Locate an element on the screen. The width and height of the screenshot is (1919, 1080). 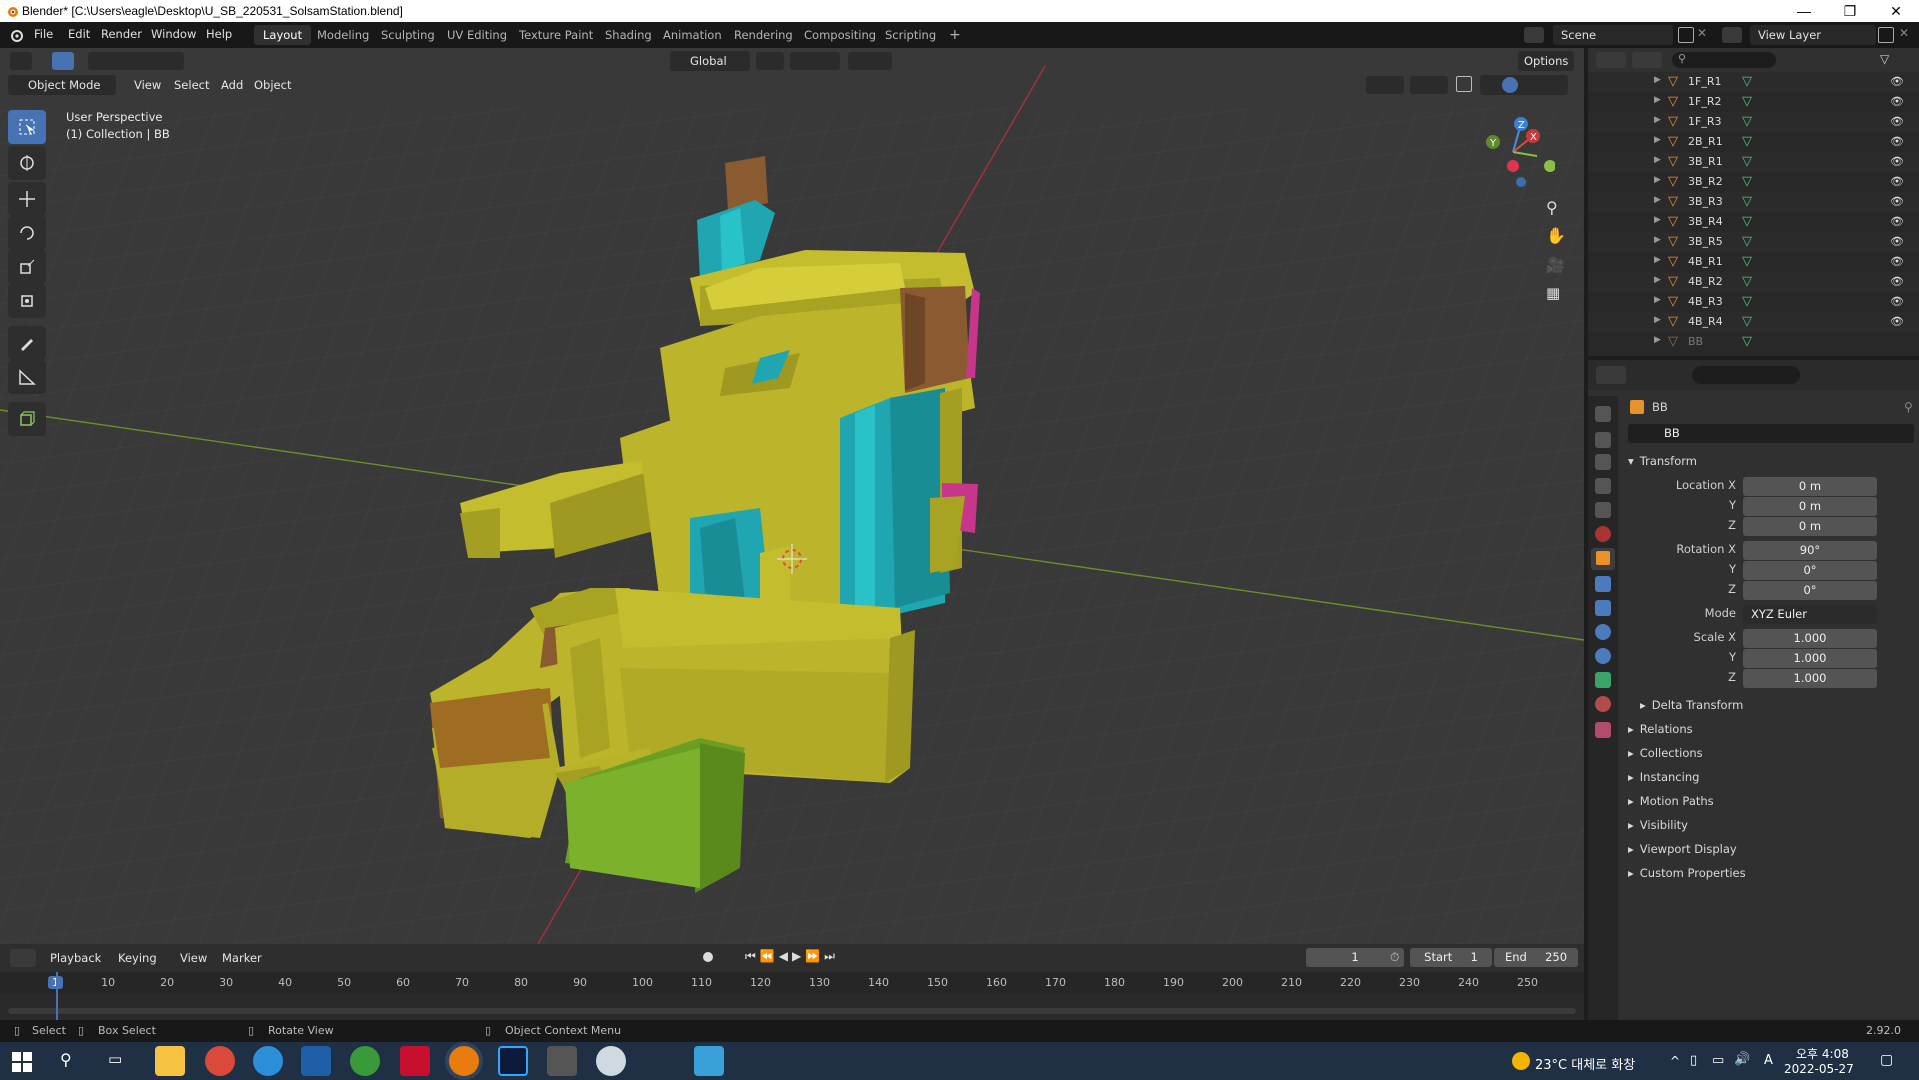
outliner-search-input: ⚲ is located at coordinates (1724, 60).